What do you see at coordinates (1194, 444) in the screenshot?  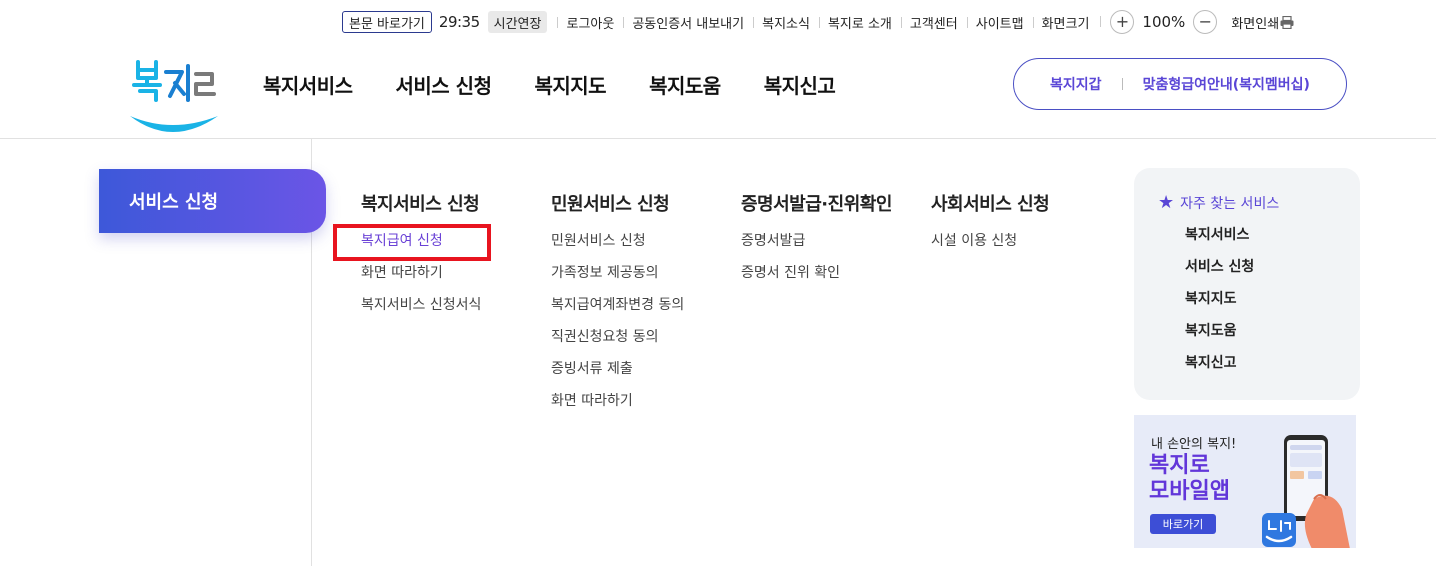 I see `banner-subtitle: 내 손안의 복지!` at bounding box center [1194, 444].